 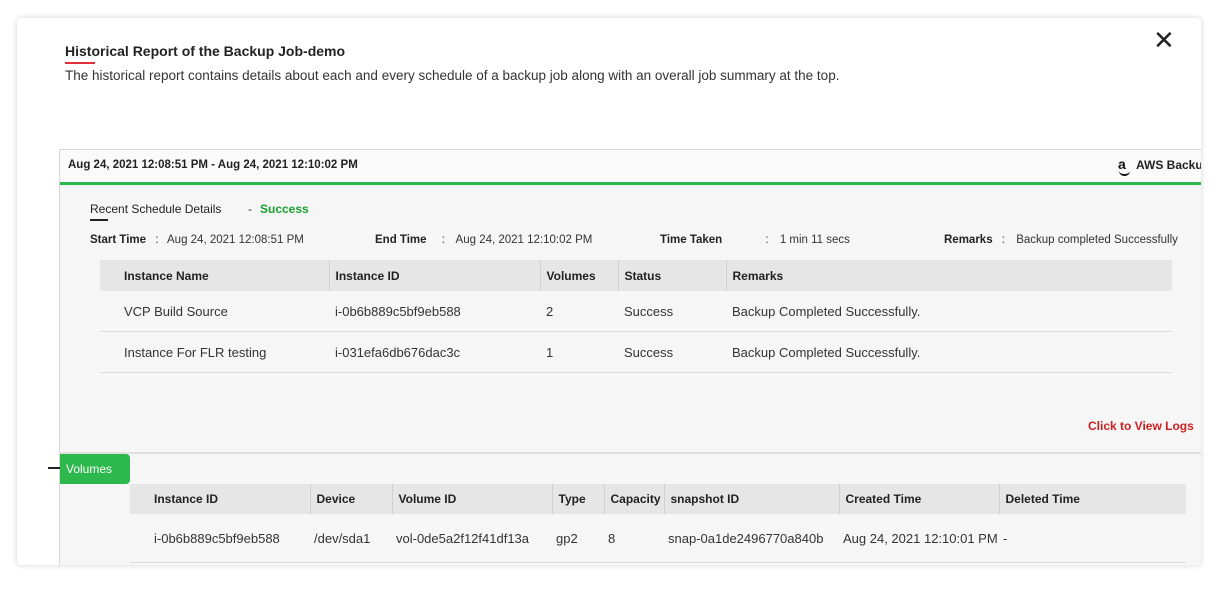 What do you see at coordinates (918, 499) in the screenshot?
I see `column-header: Created Time` at bounding box center [918, 499].